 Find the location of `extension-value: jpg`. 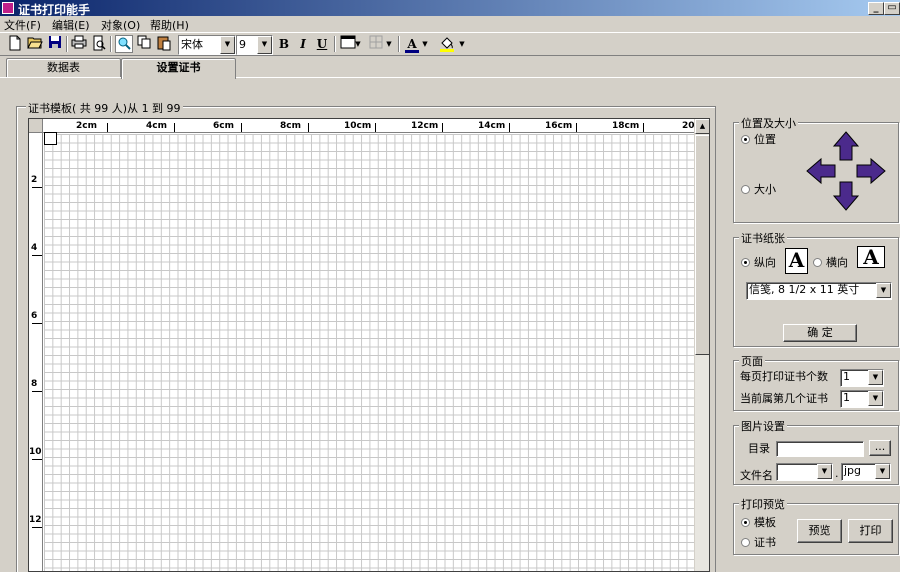

extension-value: jpg is located at coordinates (853, 470).